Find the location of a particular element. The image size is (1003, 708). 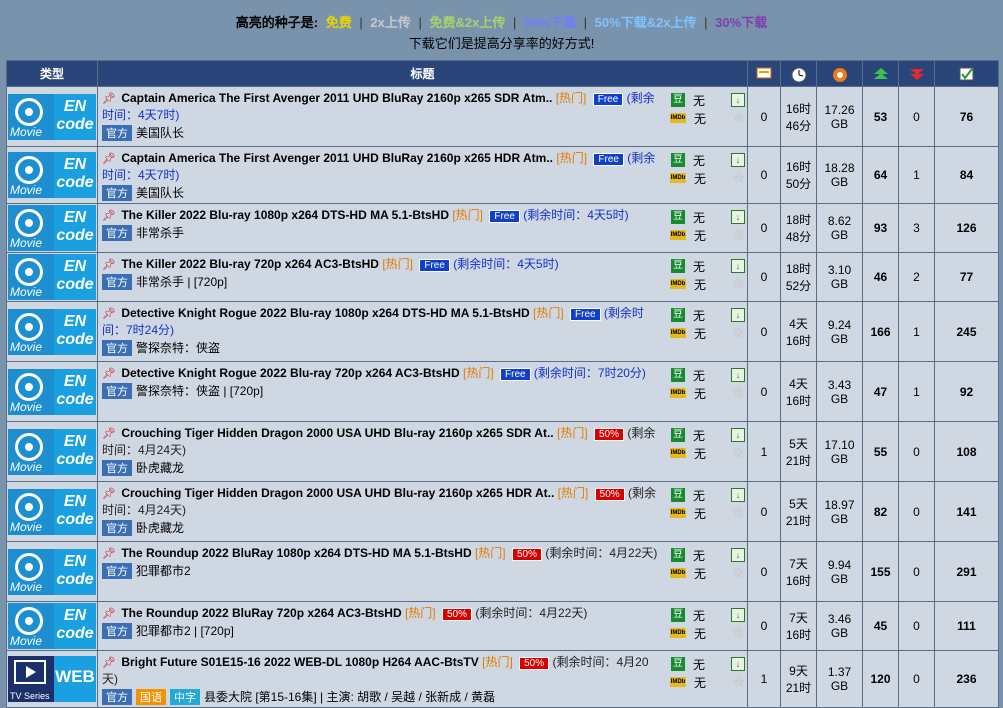

seeders-count: 64 is located at coordinates (880, 175).